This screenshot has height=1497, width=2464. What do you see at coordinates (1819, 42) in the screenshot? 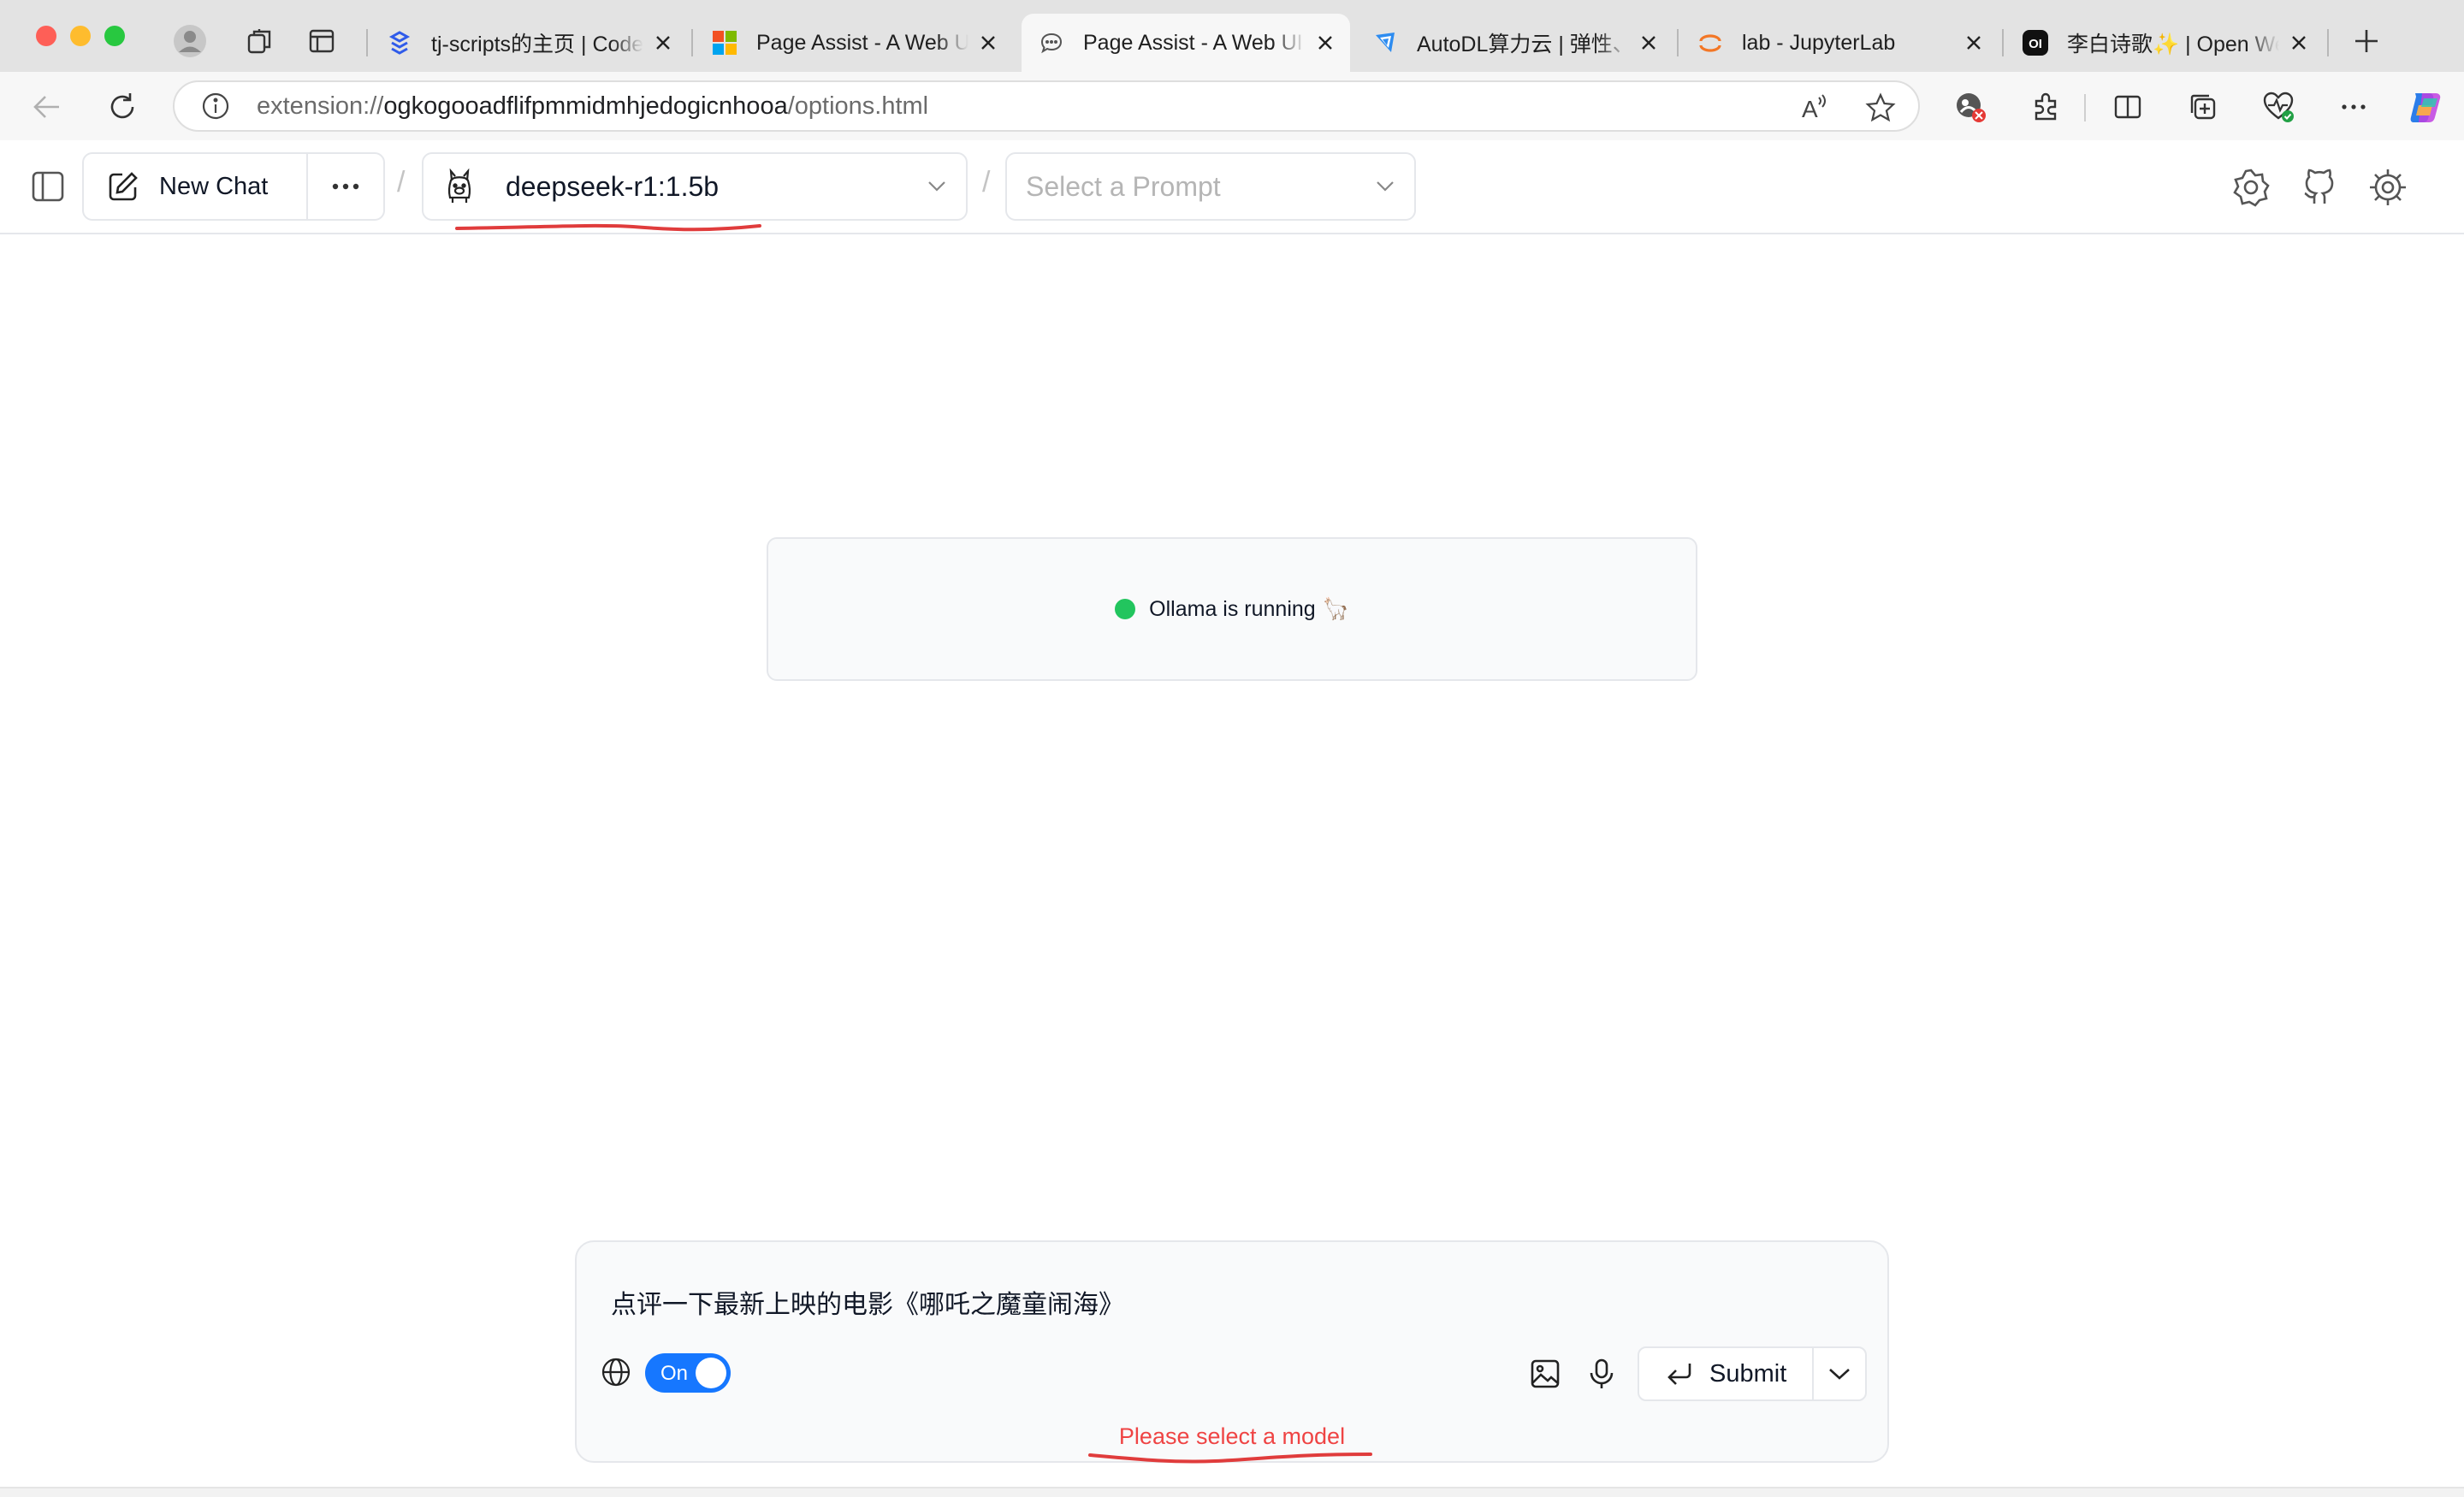
I see `tab-label: lab - JupyterLab` at bounding box center [1819, 42].